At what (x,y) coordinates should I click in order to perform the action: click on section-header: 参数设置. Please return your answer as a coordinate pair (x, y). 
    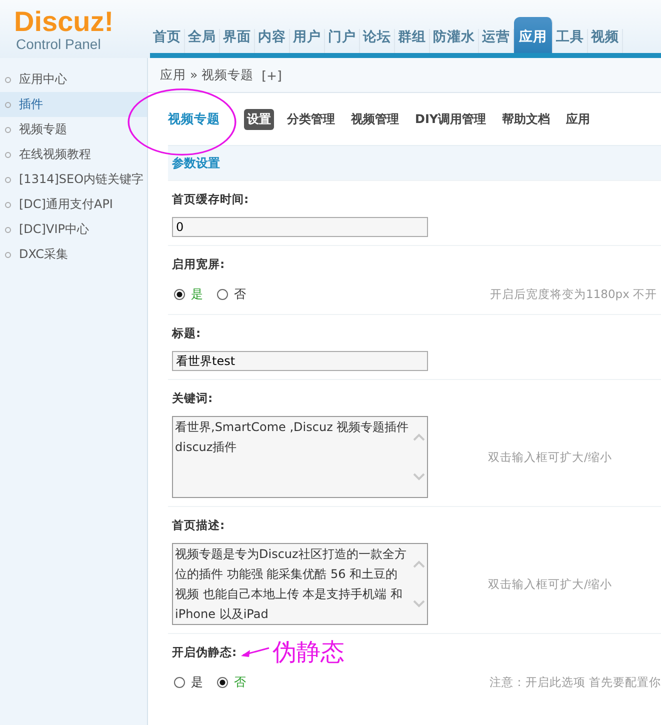
    Looking at the image, I should click on (414, 162).